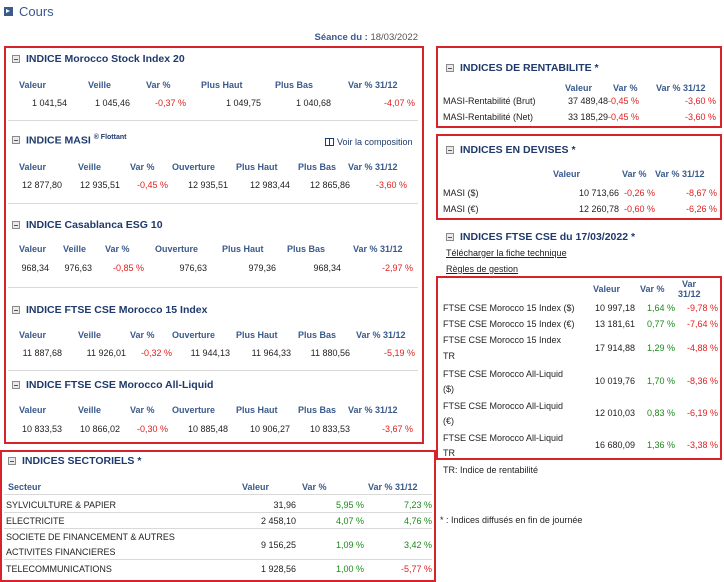 The image size is (724, 582). I want to click on index-var: 1,70 %, so click(660, 381).